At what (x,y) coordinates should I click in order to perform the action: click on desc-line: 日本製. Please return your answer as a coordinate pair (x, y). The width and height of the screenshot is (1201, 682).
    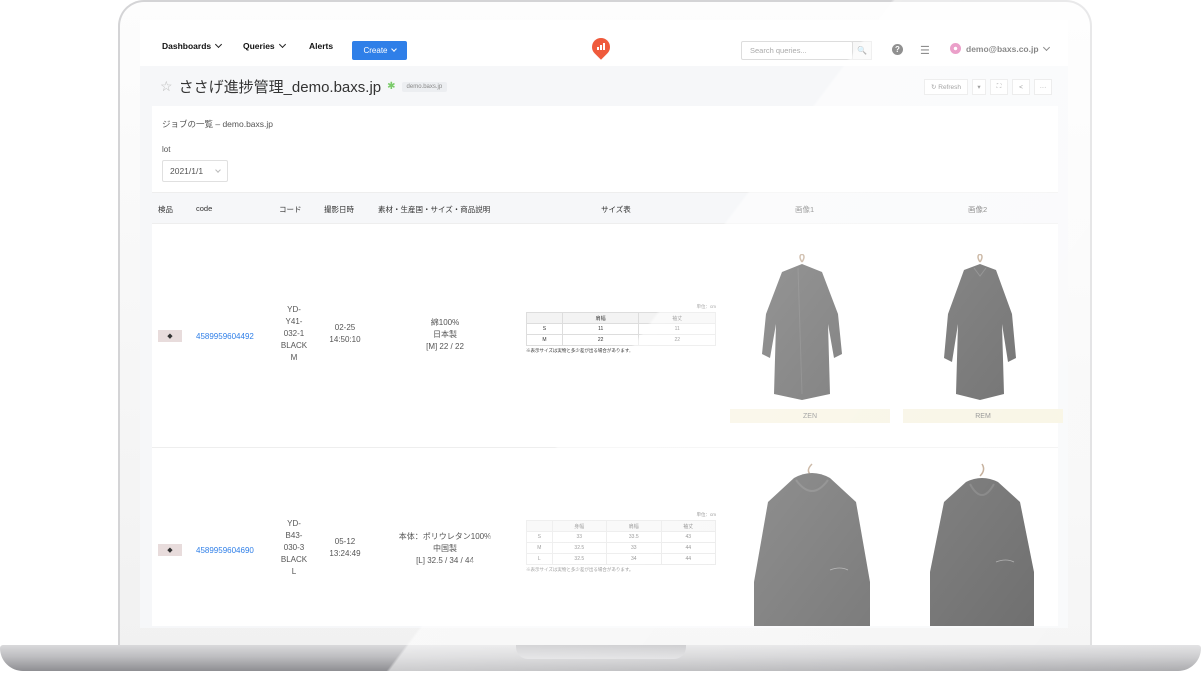
    Looking at the image, I should click on (445, 334).